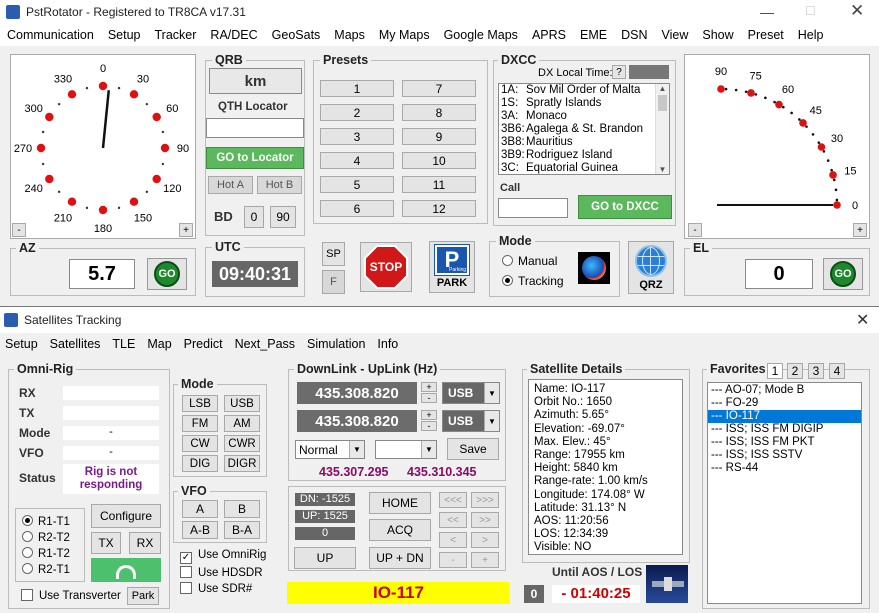  What do you see at coordinates (843, 274) in the screenshot?
I see `el-go-button: GO` at bounding box center [843, 274].